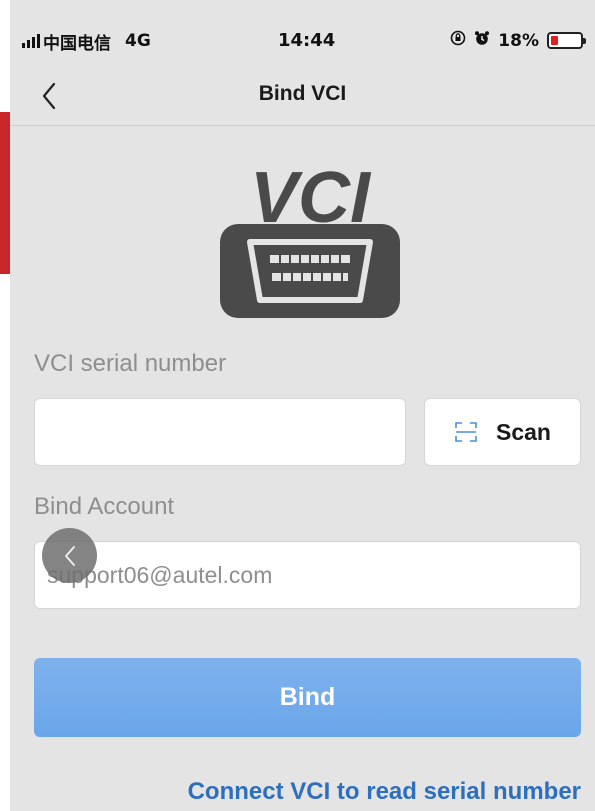 The image size is (595, 811). What do you see at coordinates (307, 575) in the screenshot?
I see `bind-account-field: support06@autel.com` at bounding box center [307, 575].